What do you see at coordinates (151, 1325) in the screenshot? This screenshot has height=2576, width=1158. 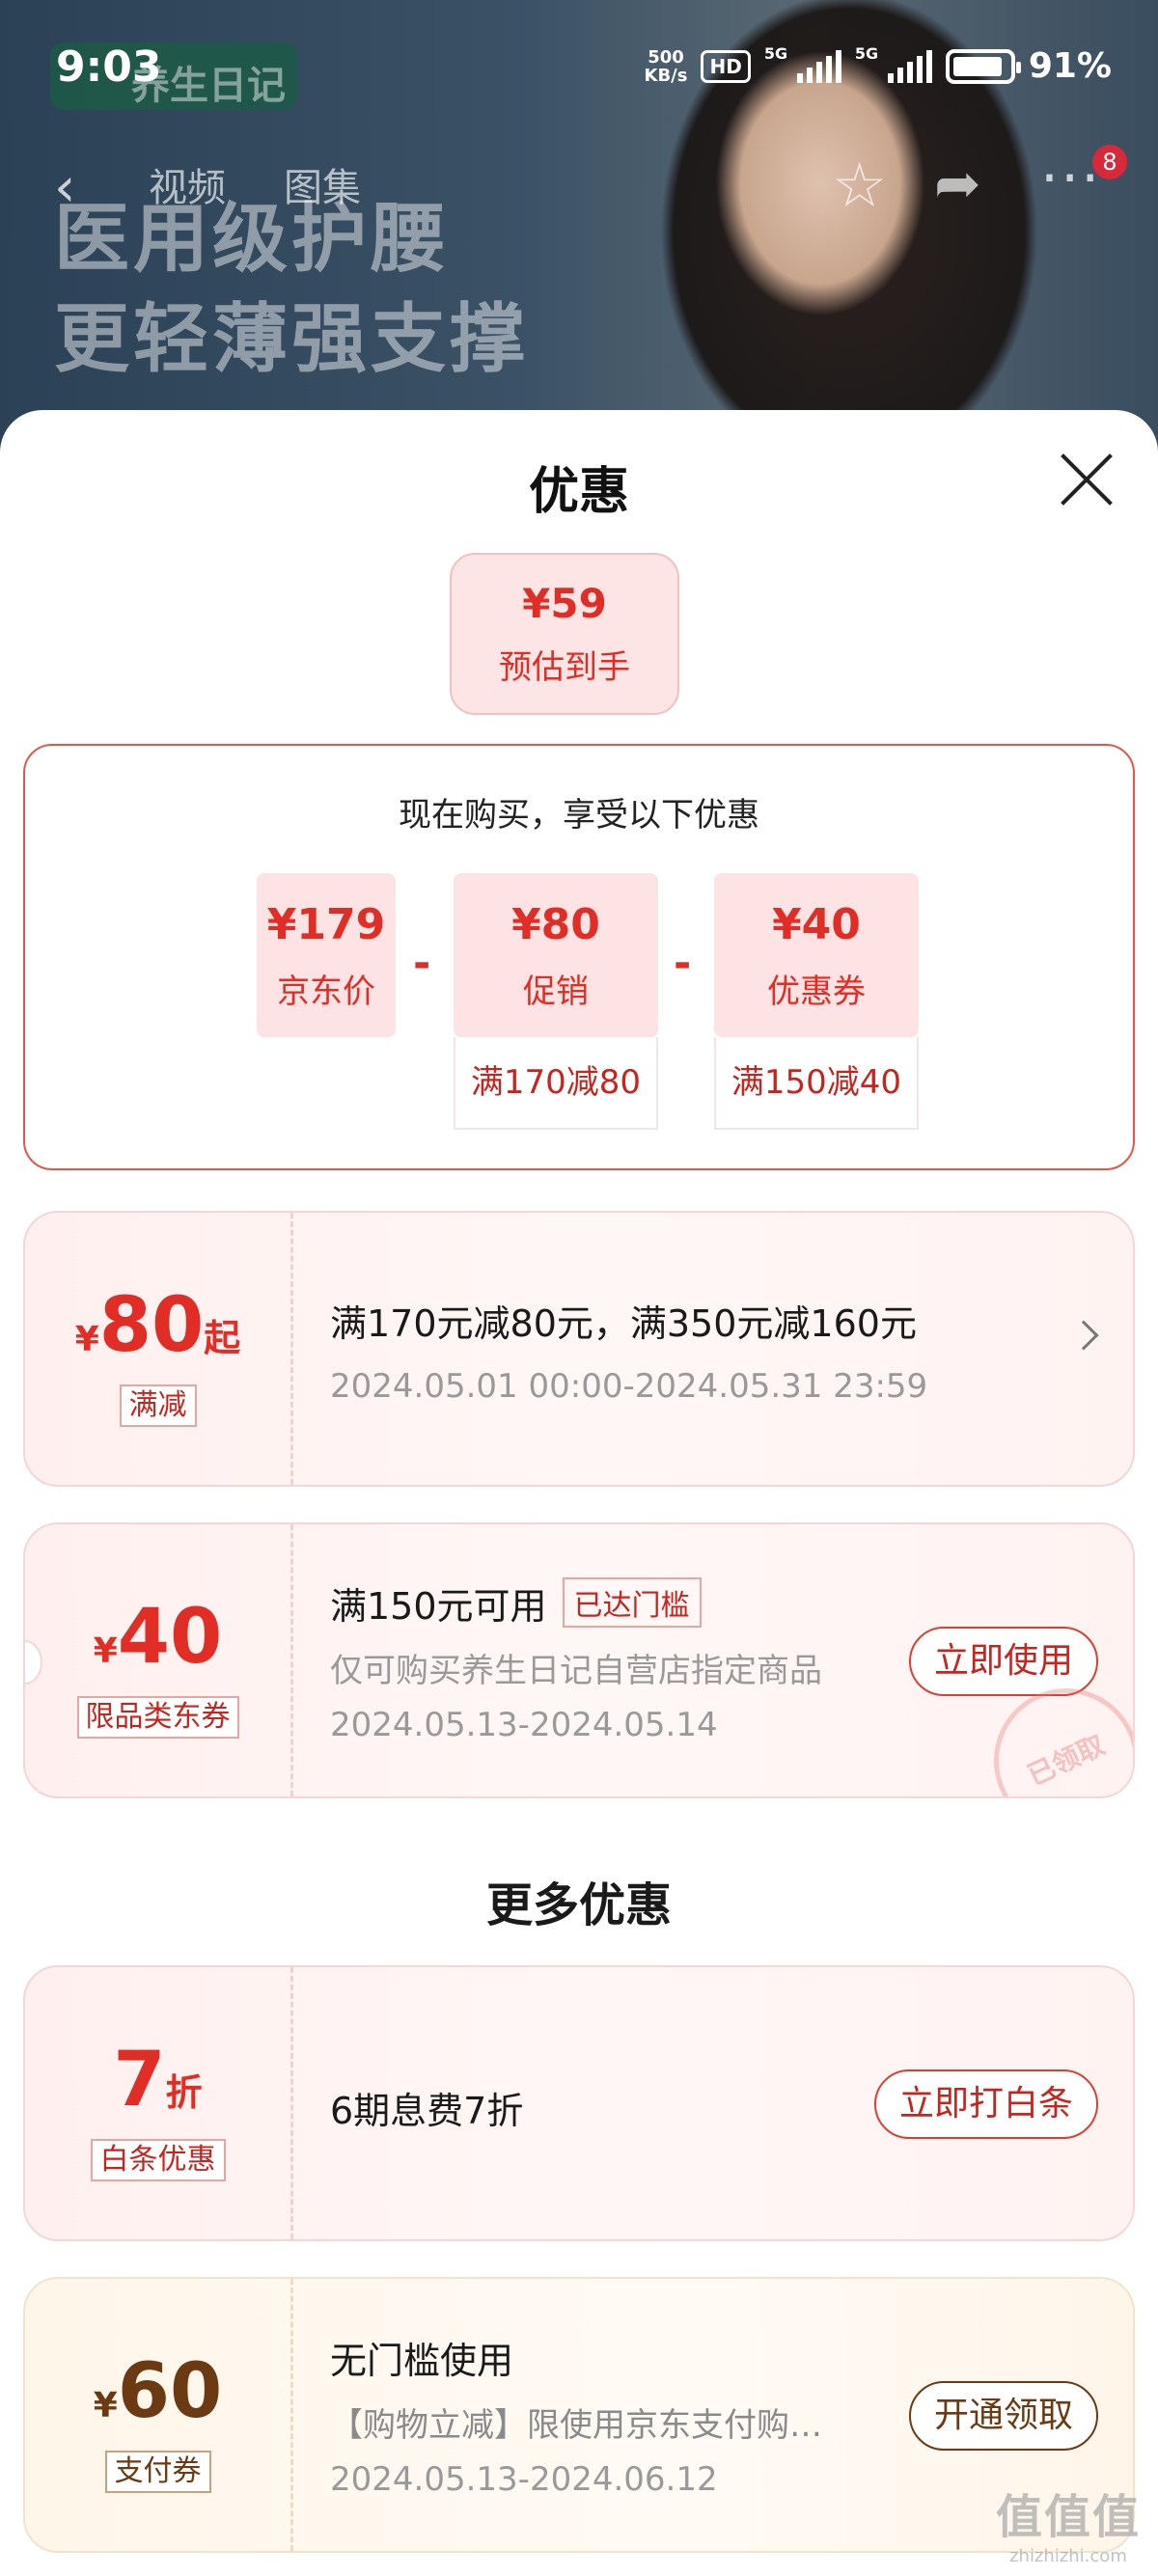 I see `amount-number: 80` at bounding box center [151, 1325].